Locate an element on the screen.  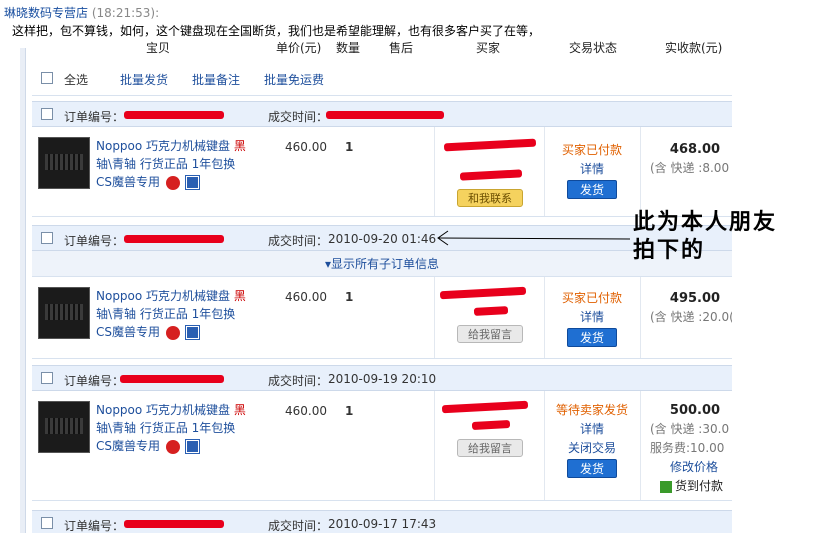
left-divider is located at coordinates (23, 290).